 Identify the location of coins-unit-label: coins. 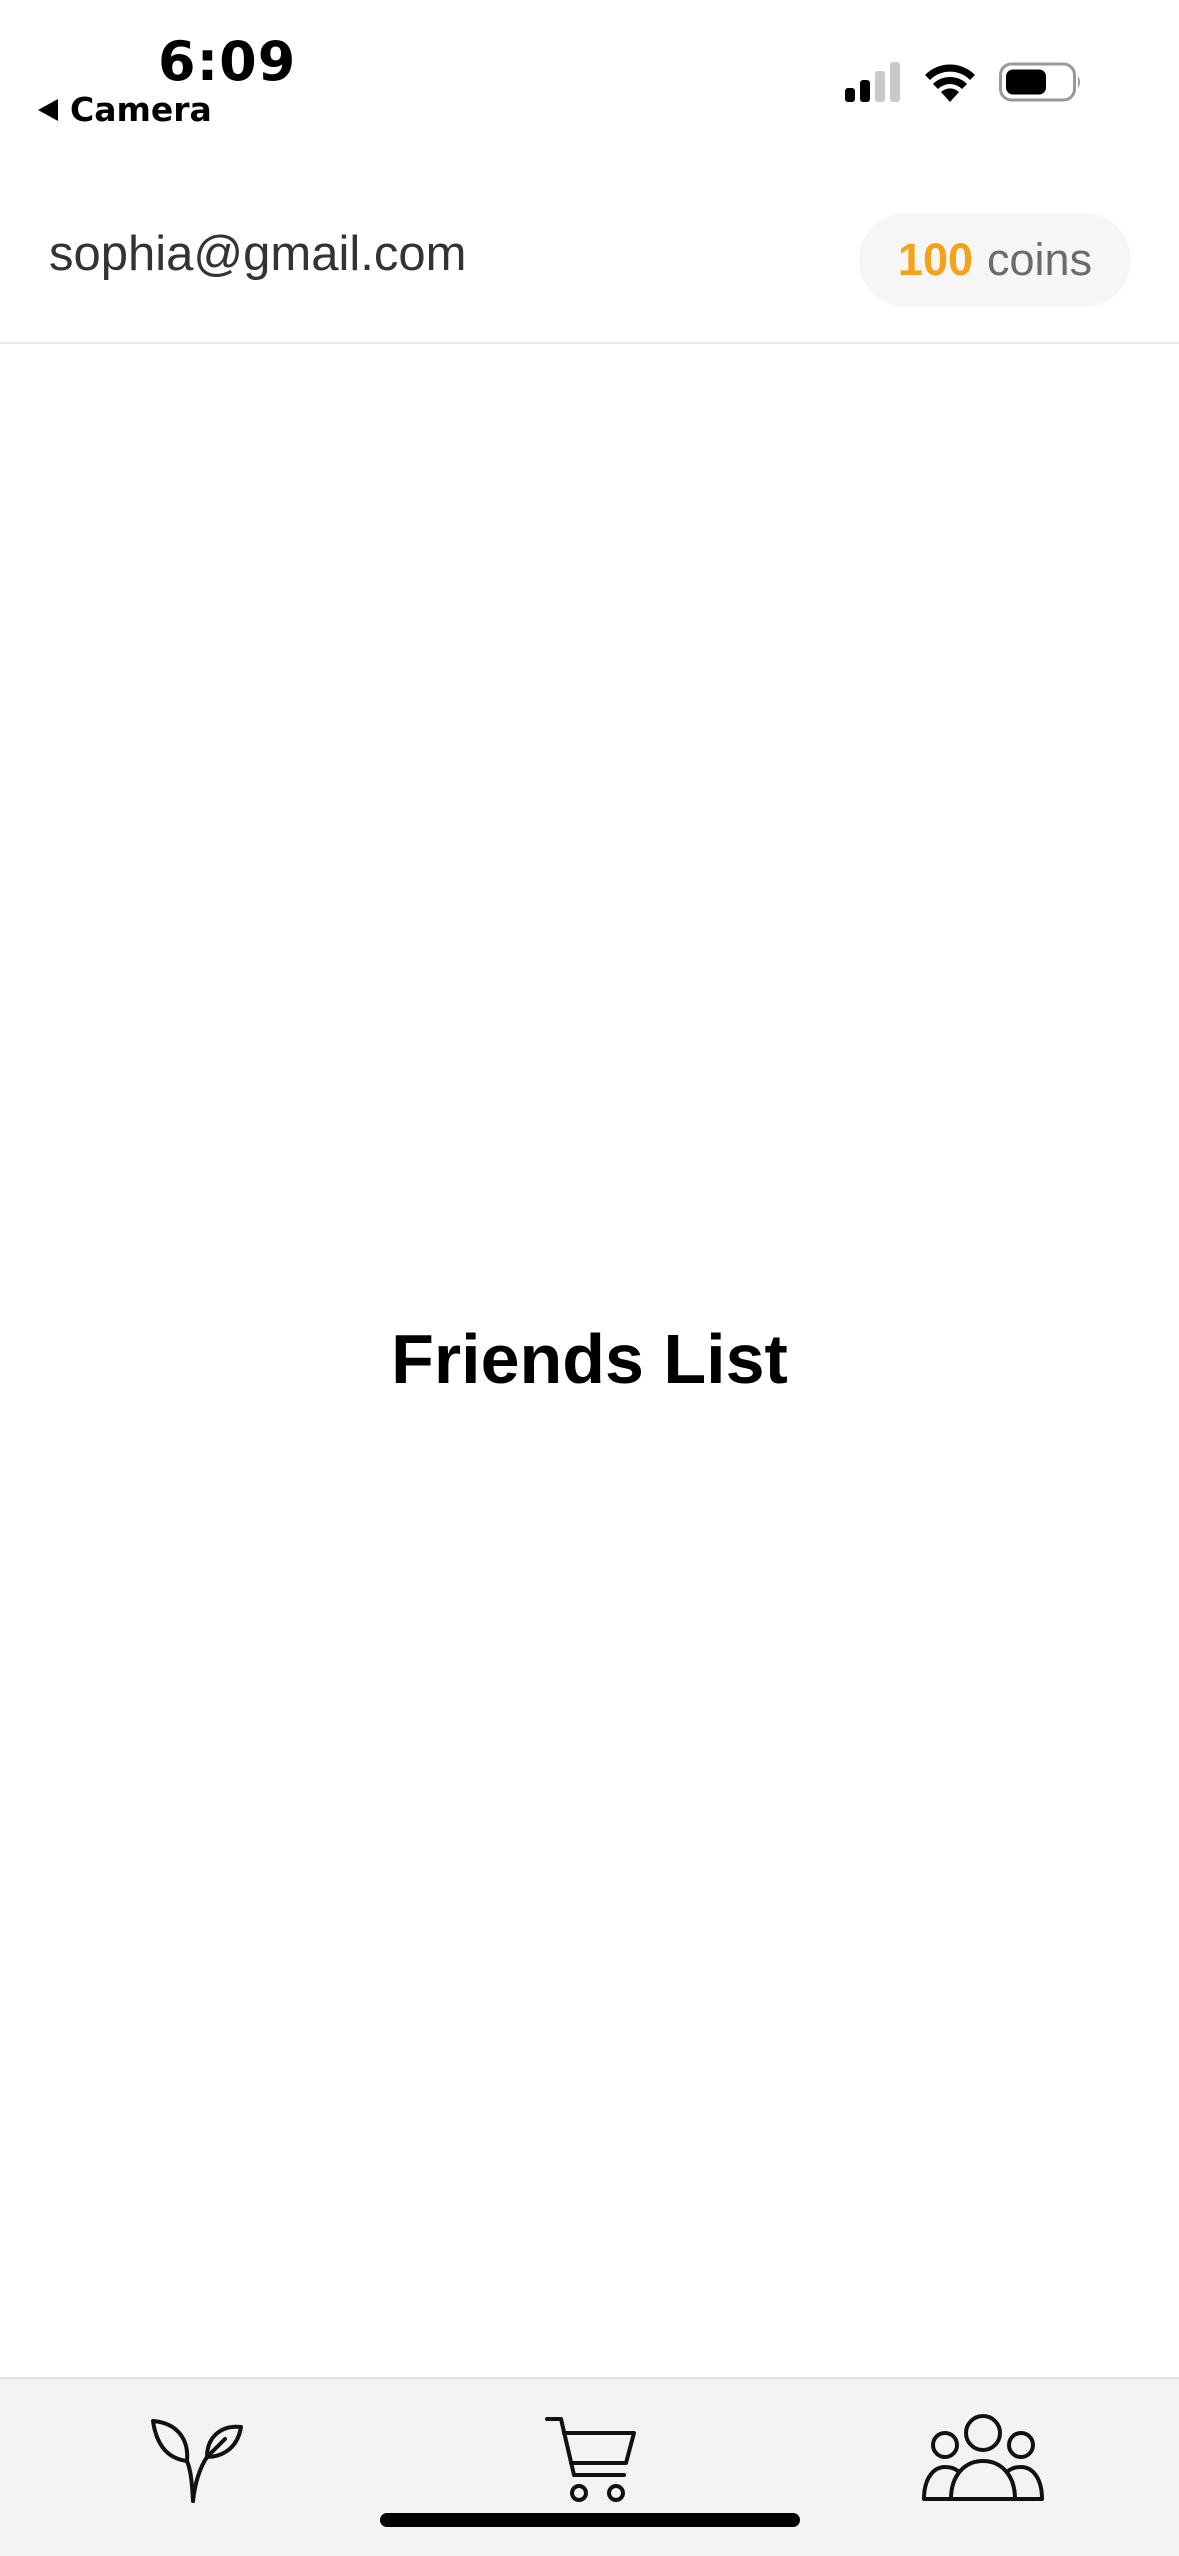
(1040, 259).